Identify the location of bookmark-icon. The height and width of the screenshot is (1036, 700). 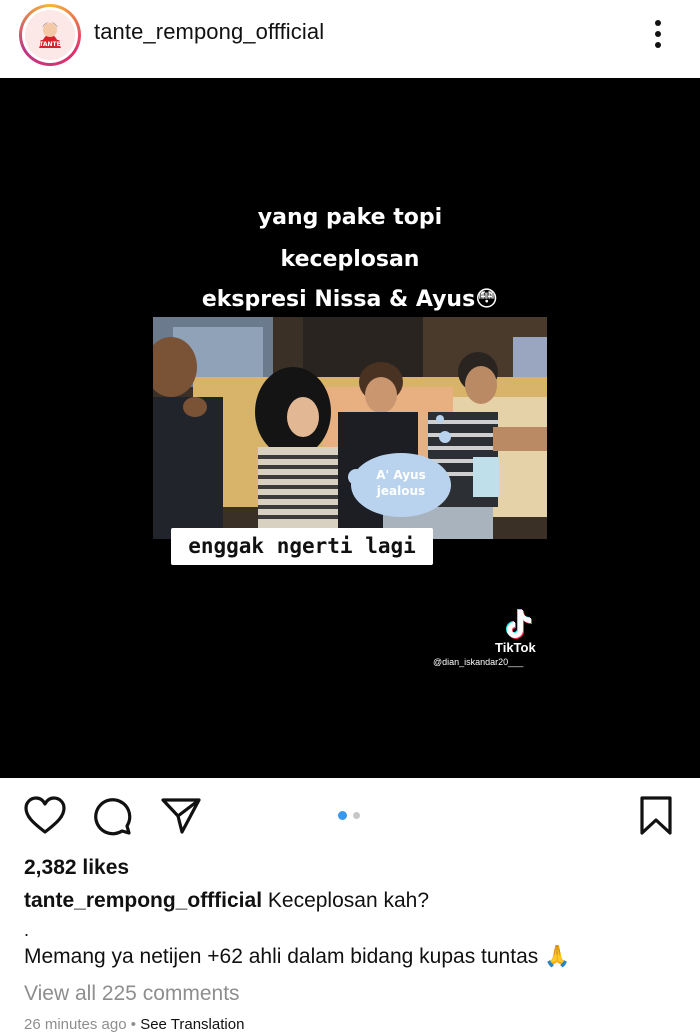
(656, 816).